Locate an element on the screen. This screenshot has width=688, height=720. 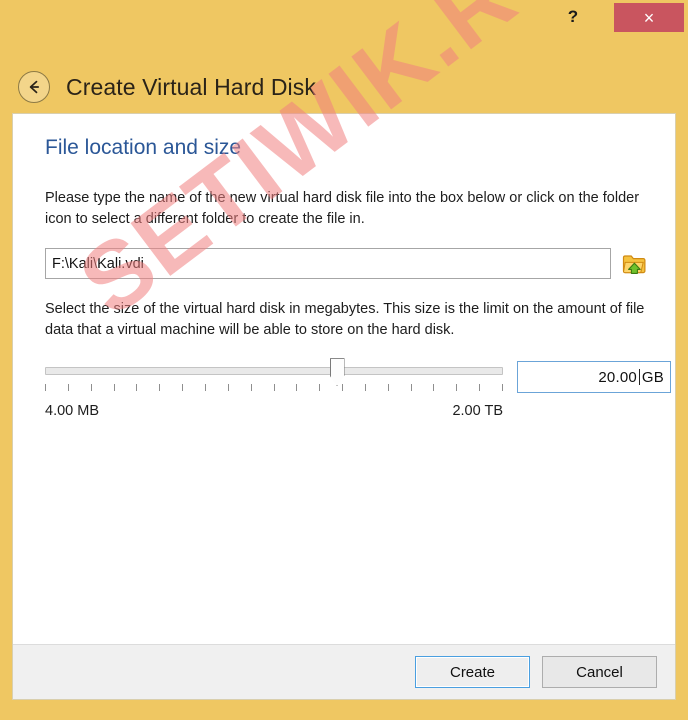
folder-open-icon is located at coordinates (633, 264).